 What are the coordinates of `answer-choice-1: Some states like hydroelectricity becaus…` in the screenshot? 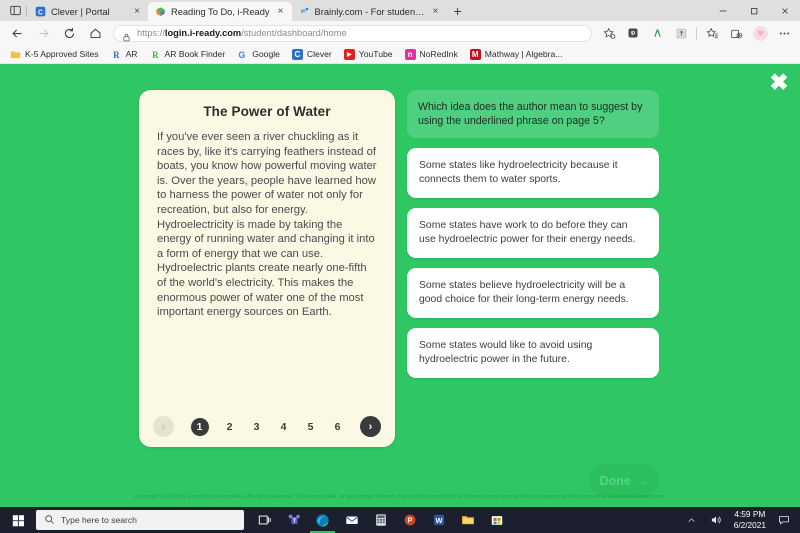 It's located at (533, 173).